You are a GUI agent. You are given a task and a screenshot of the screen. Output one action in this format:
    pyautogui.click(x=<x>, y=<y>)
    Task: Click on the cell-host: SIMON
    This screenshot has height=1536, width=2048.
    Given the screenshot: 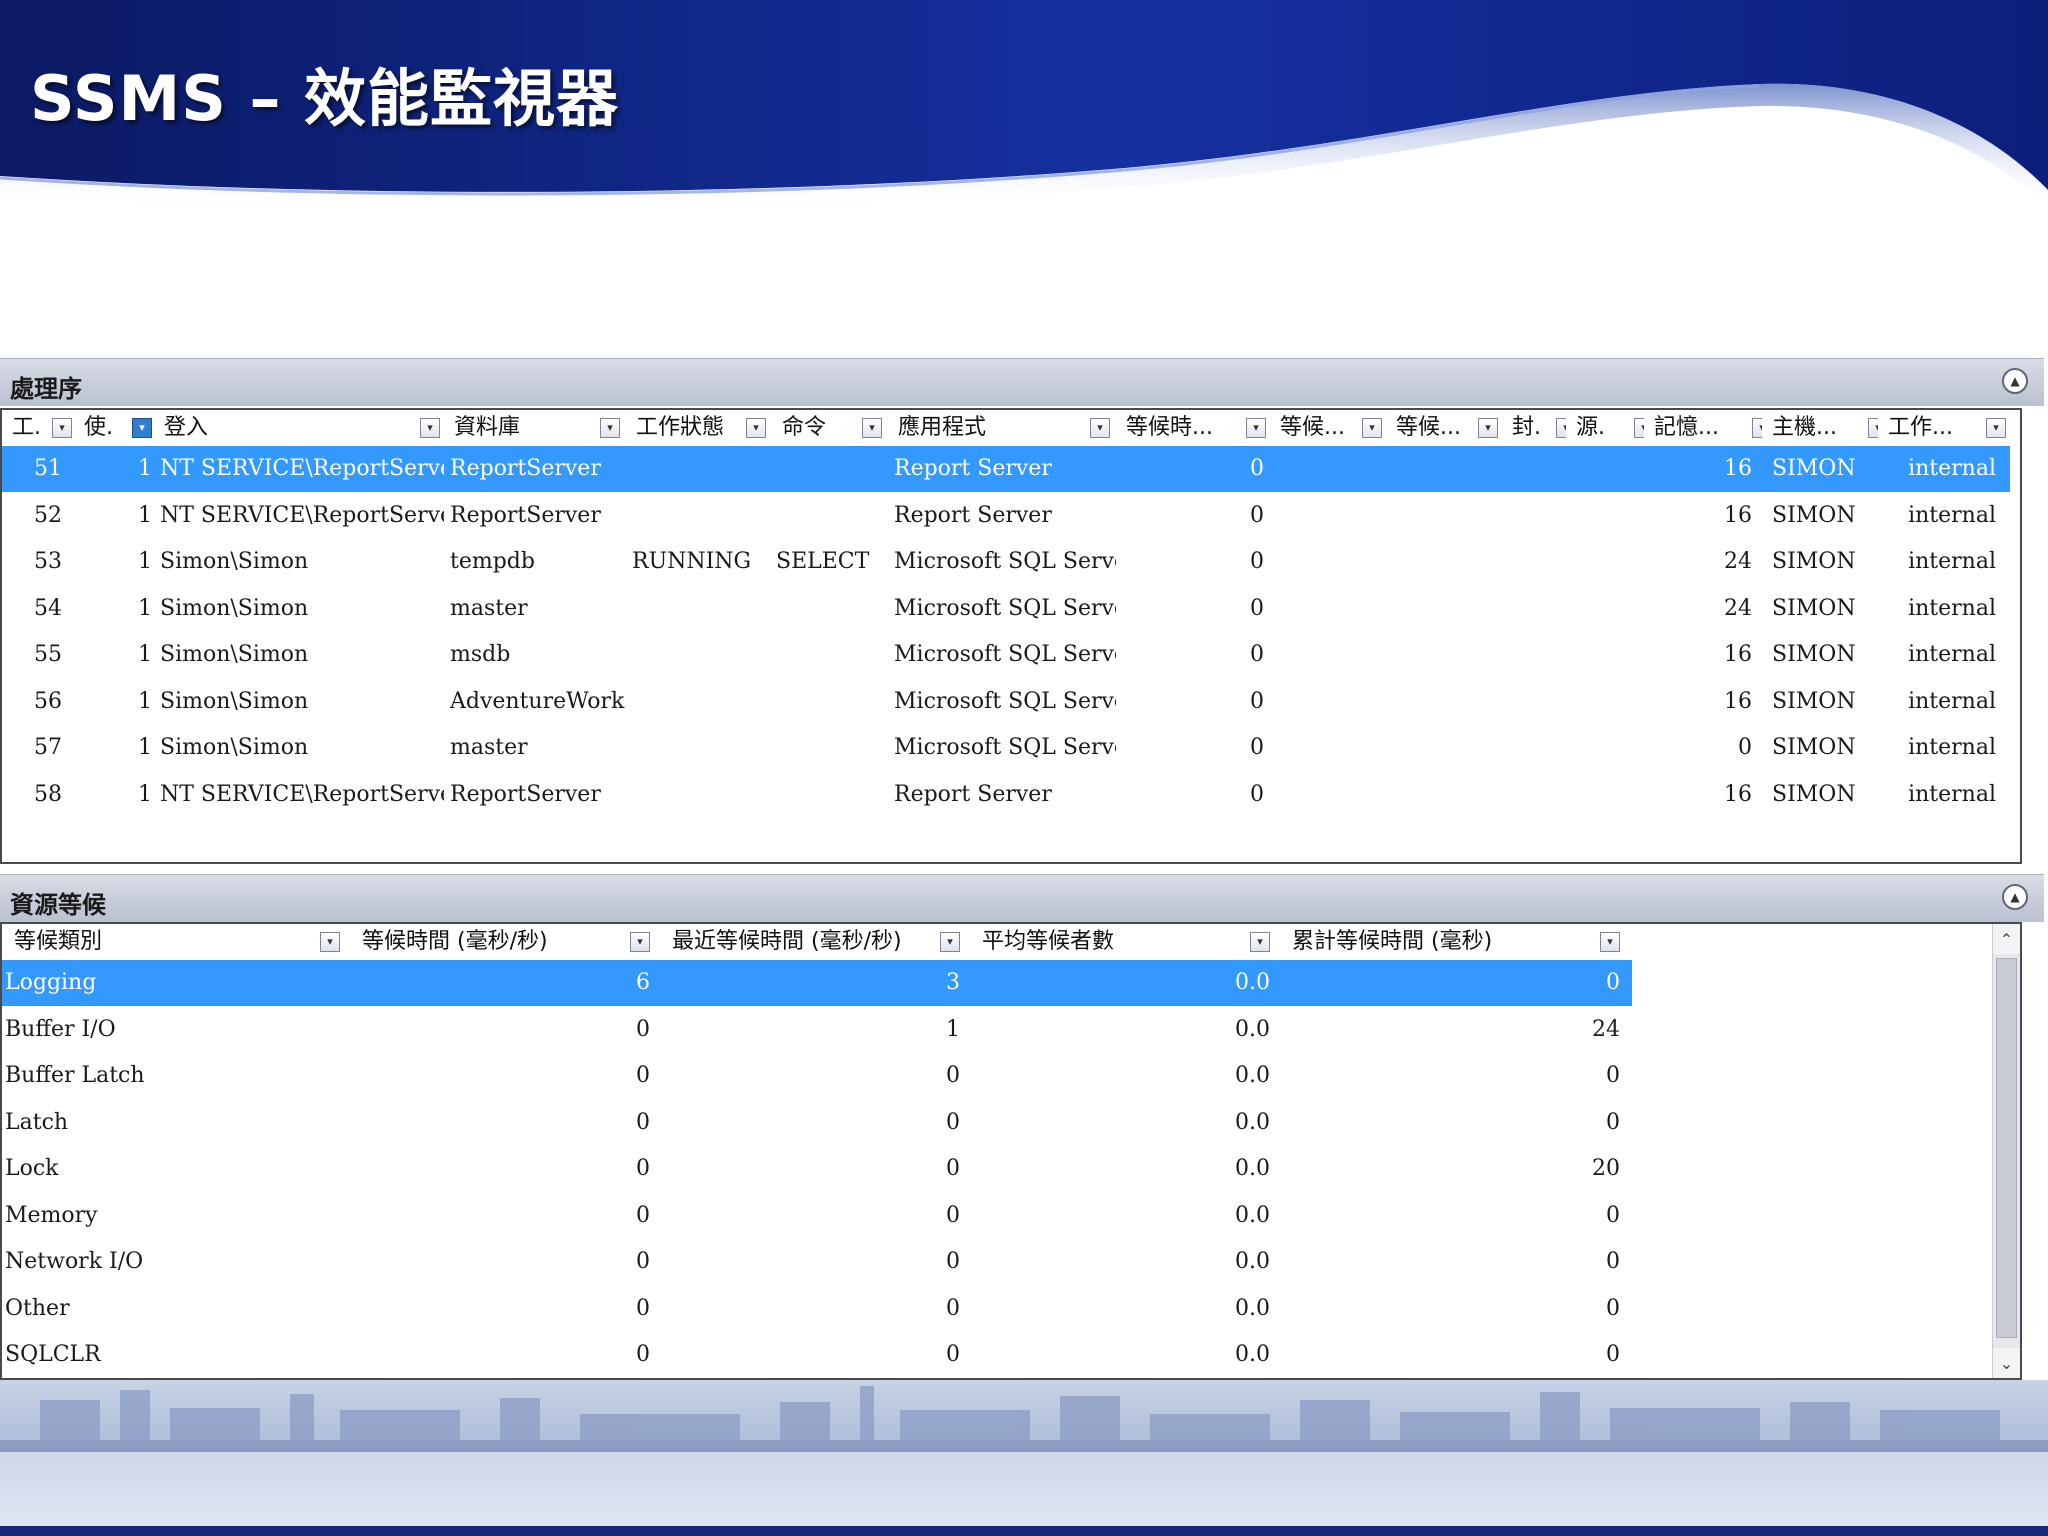 What is the action you would take?
    pyautogui.click(x=1814, y=654)
    